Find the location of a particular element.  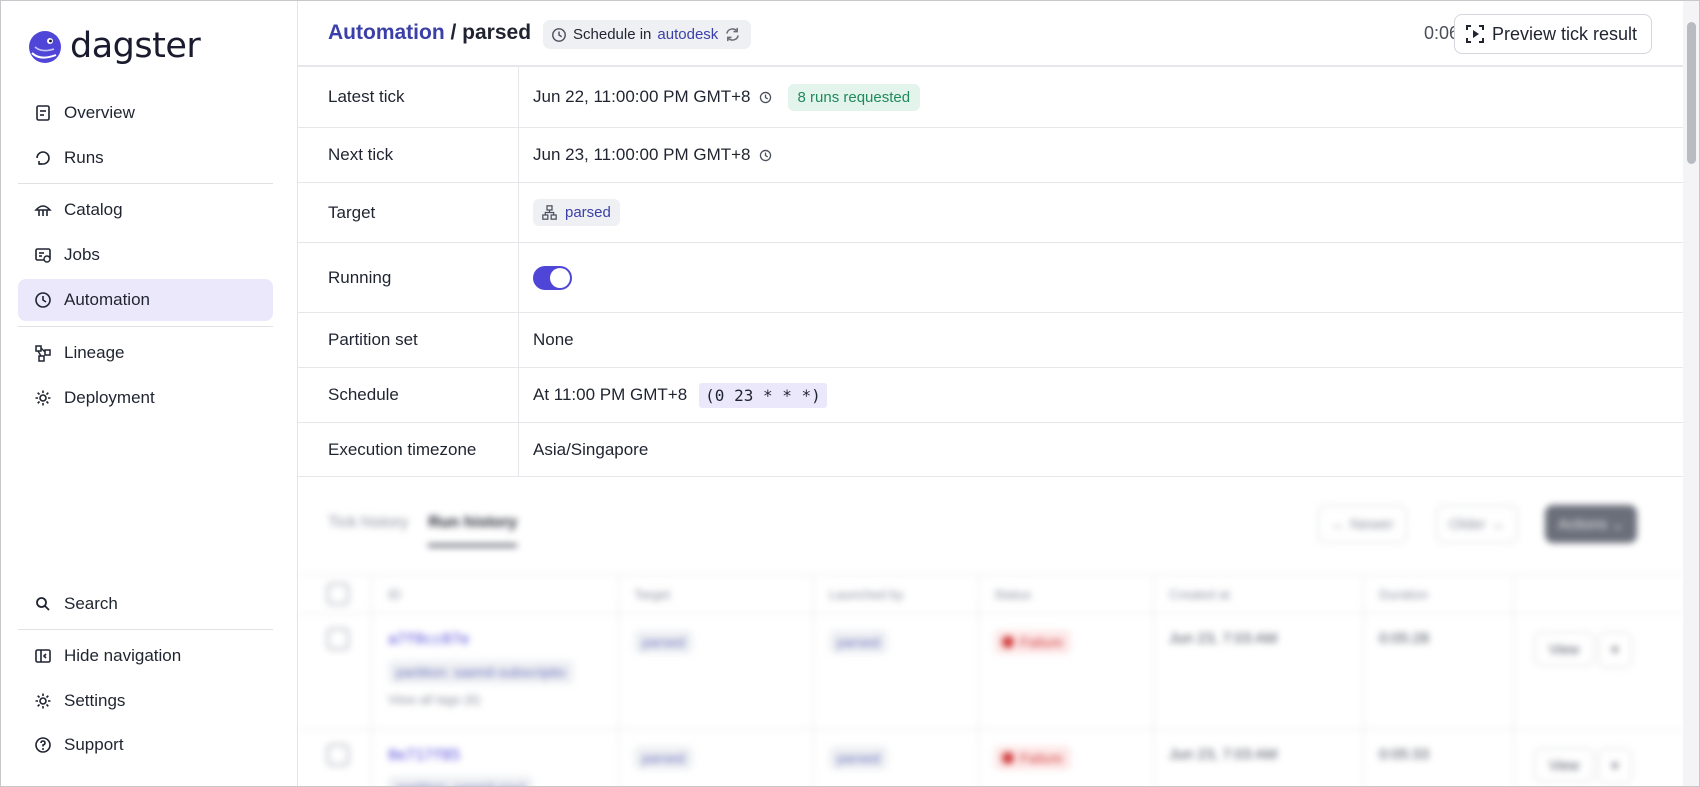

logo-text: dagster is located at coordinates (135, 46).